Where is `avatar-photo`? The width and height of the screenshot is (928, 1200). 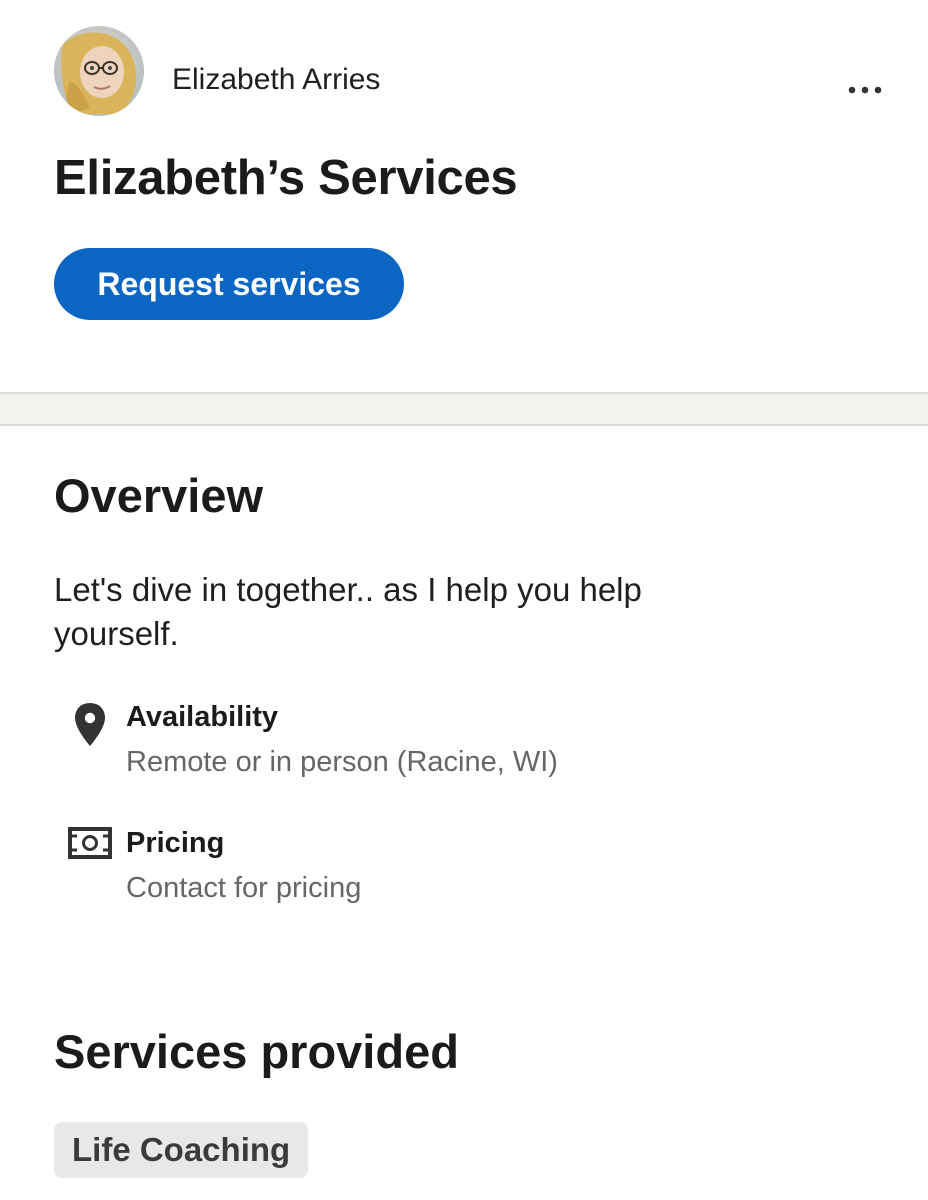
avatar-photo is located at coordinates (99, 71).